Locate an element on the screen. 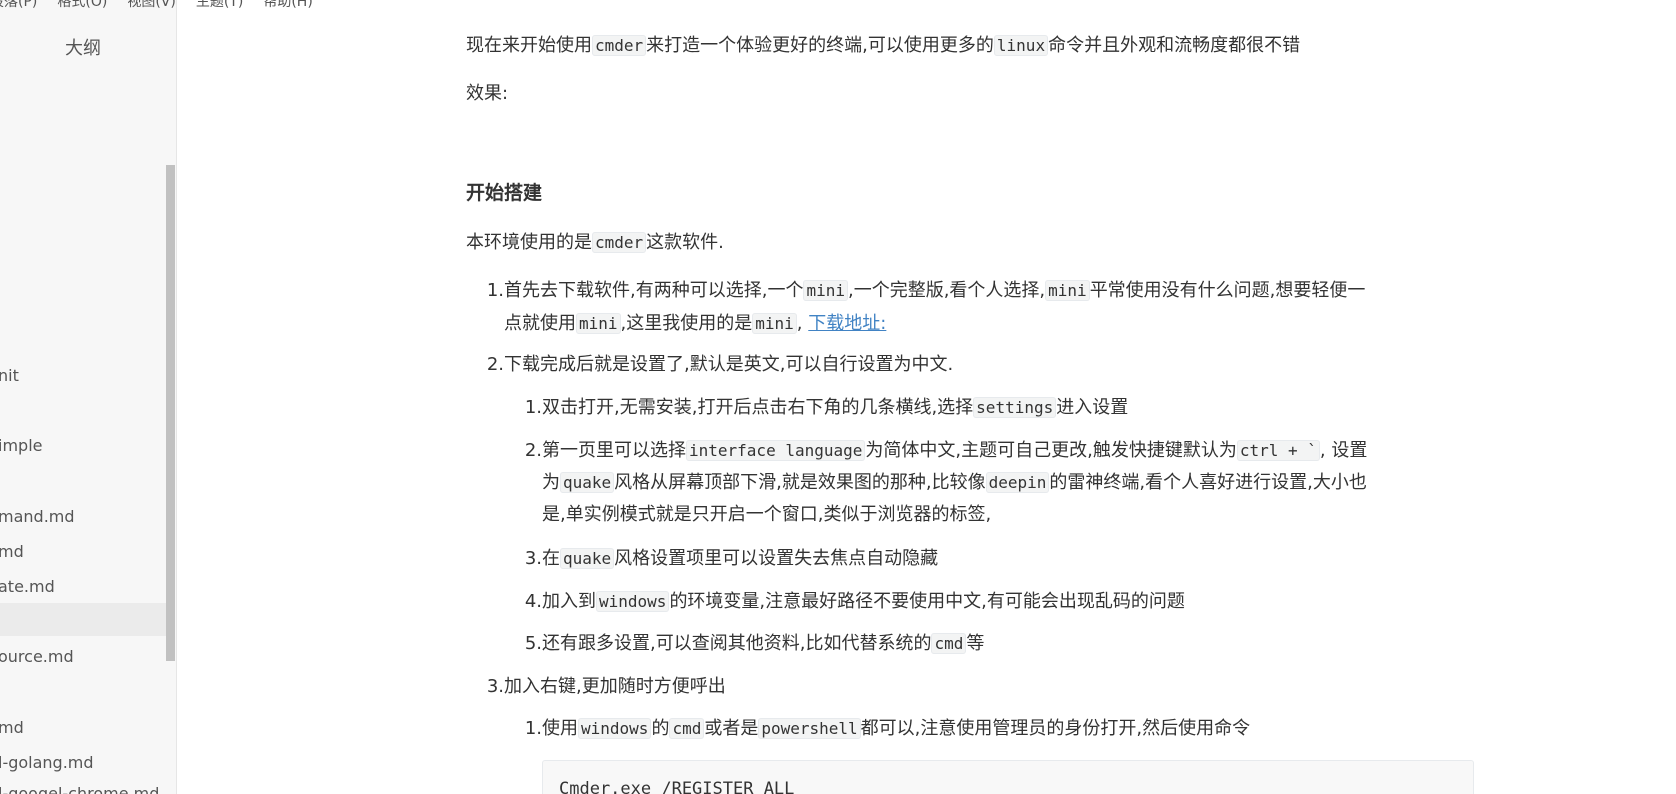 The width and height of the screenshot is (1676, 794). text: 点就使用 is located at coordinates (540, 323).